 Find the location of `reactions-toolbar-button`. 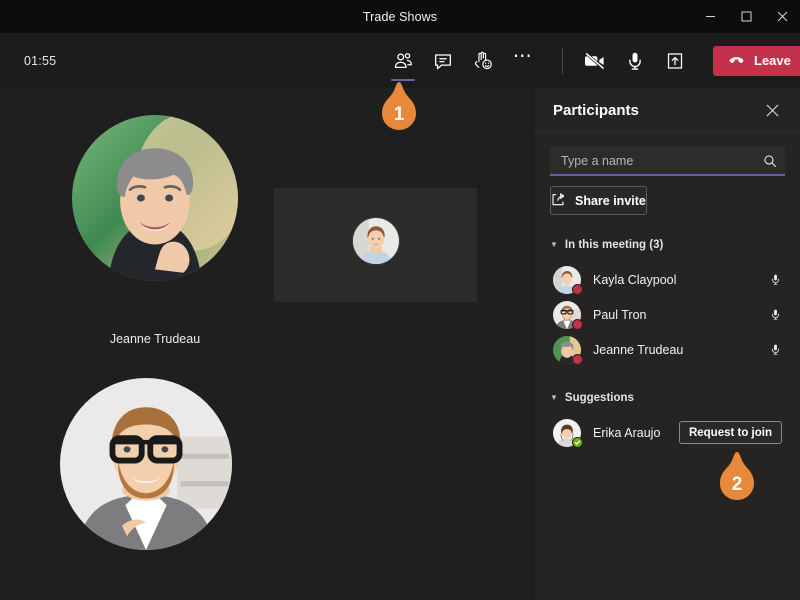

reactions-toolbar-button is located at coordinates (483, 61).